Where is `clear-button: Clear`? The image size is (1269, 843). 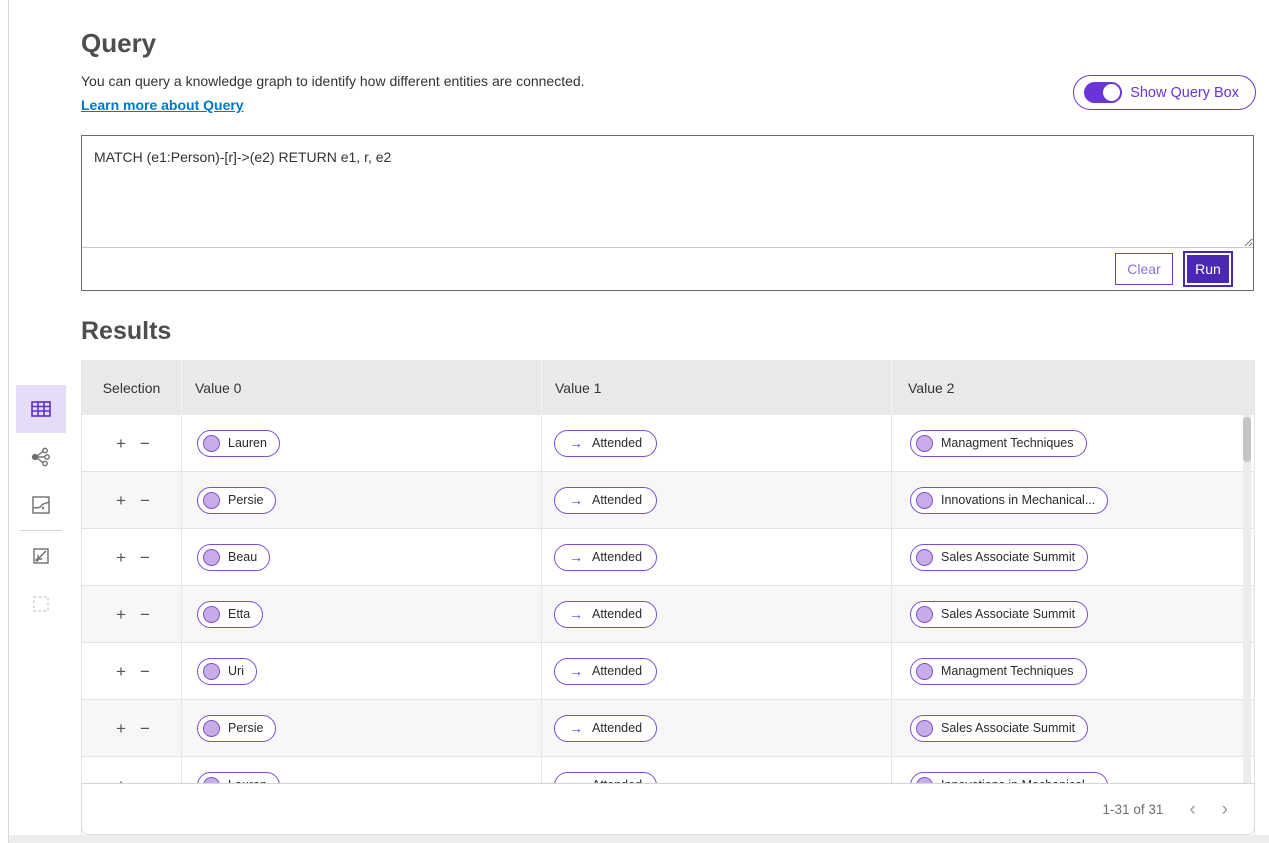 clear-button: Clear is located at coordinates (1144, 269).